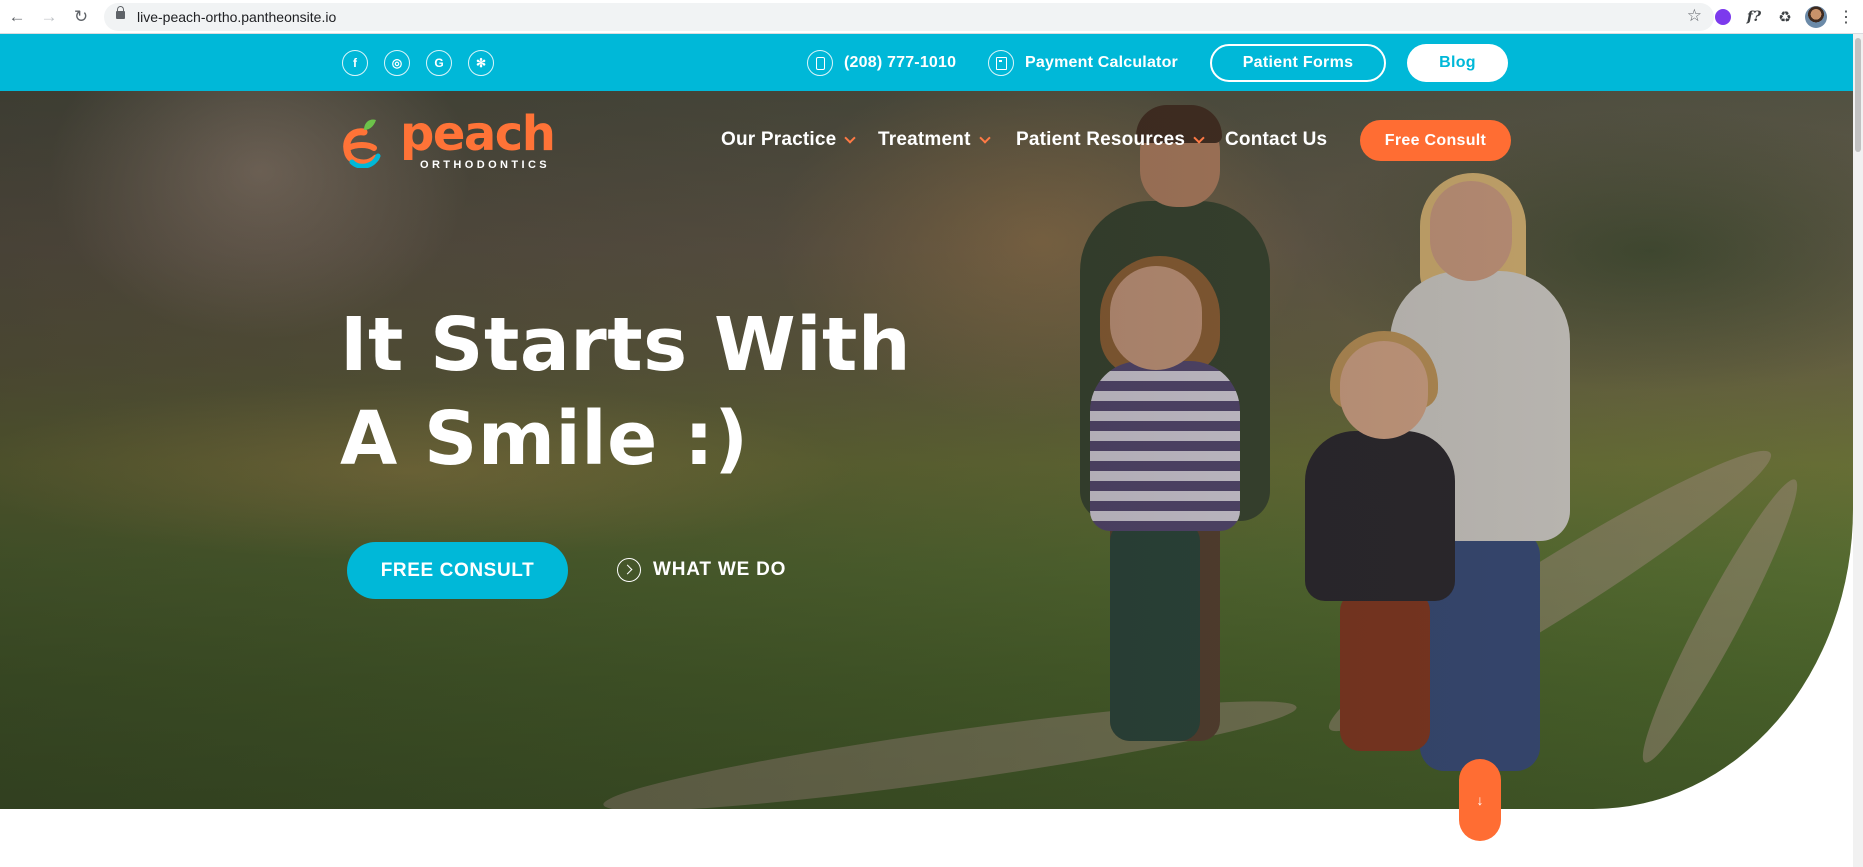  What do you see at coordinates (629, 570) in the screenshot?
I see `chevron-right-circle-icon` at bounding box center [629, 570].